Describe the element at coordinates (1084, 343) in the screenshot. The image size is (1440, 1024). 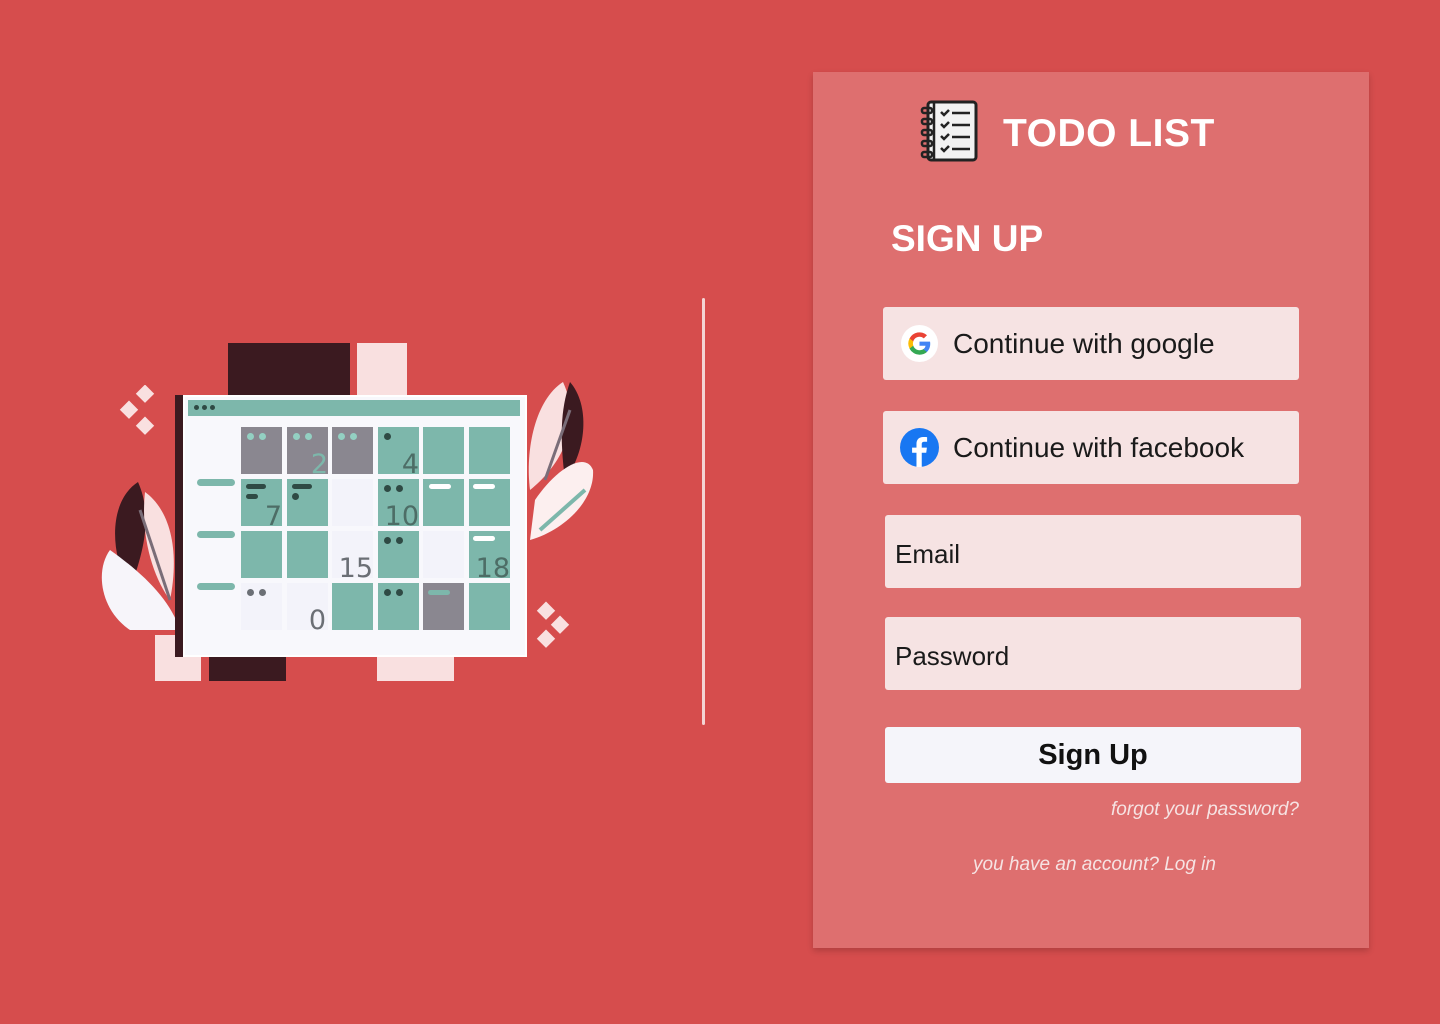
I see `google-button-label: Continue with google` at that location.